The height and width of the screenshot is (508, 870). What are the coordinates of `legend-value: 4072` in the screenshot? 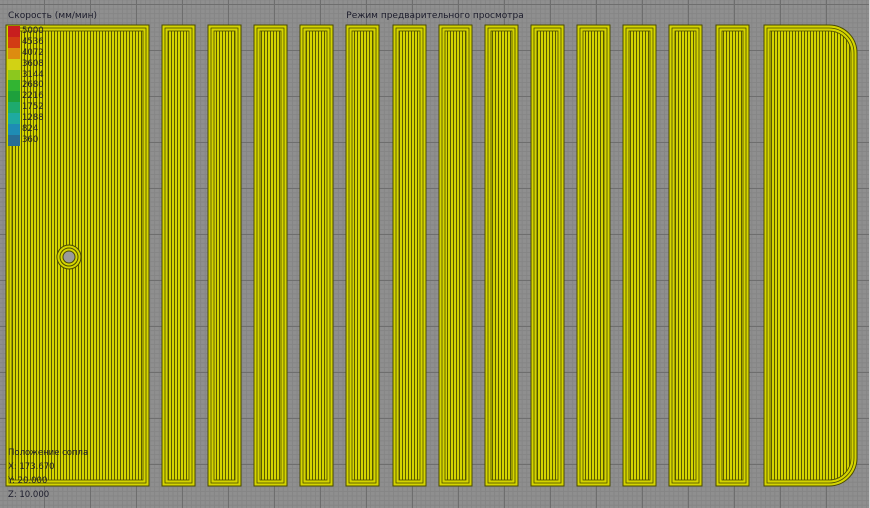 It's located at (33, 52).